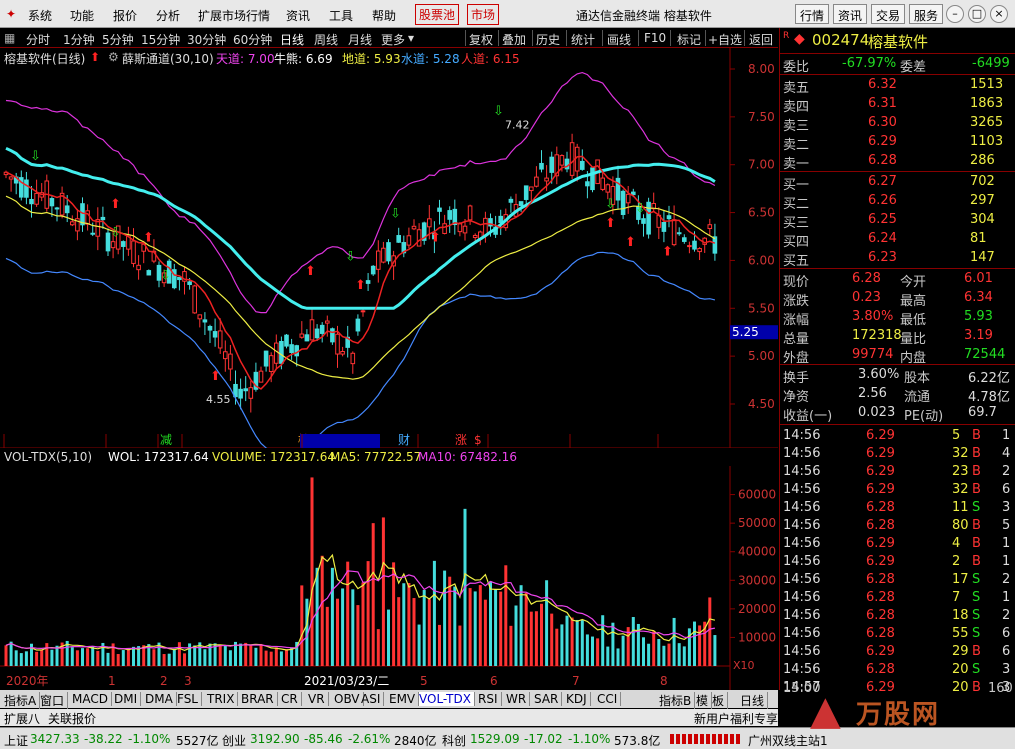 The width and height of the screenshot is (1015, 749). I want to click on new-user-welfare-link: 新用户福利专享, so click(736, 718).